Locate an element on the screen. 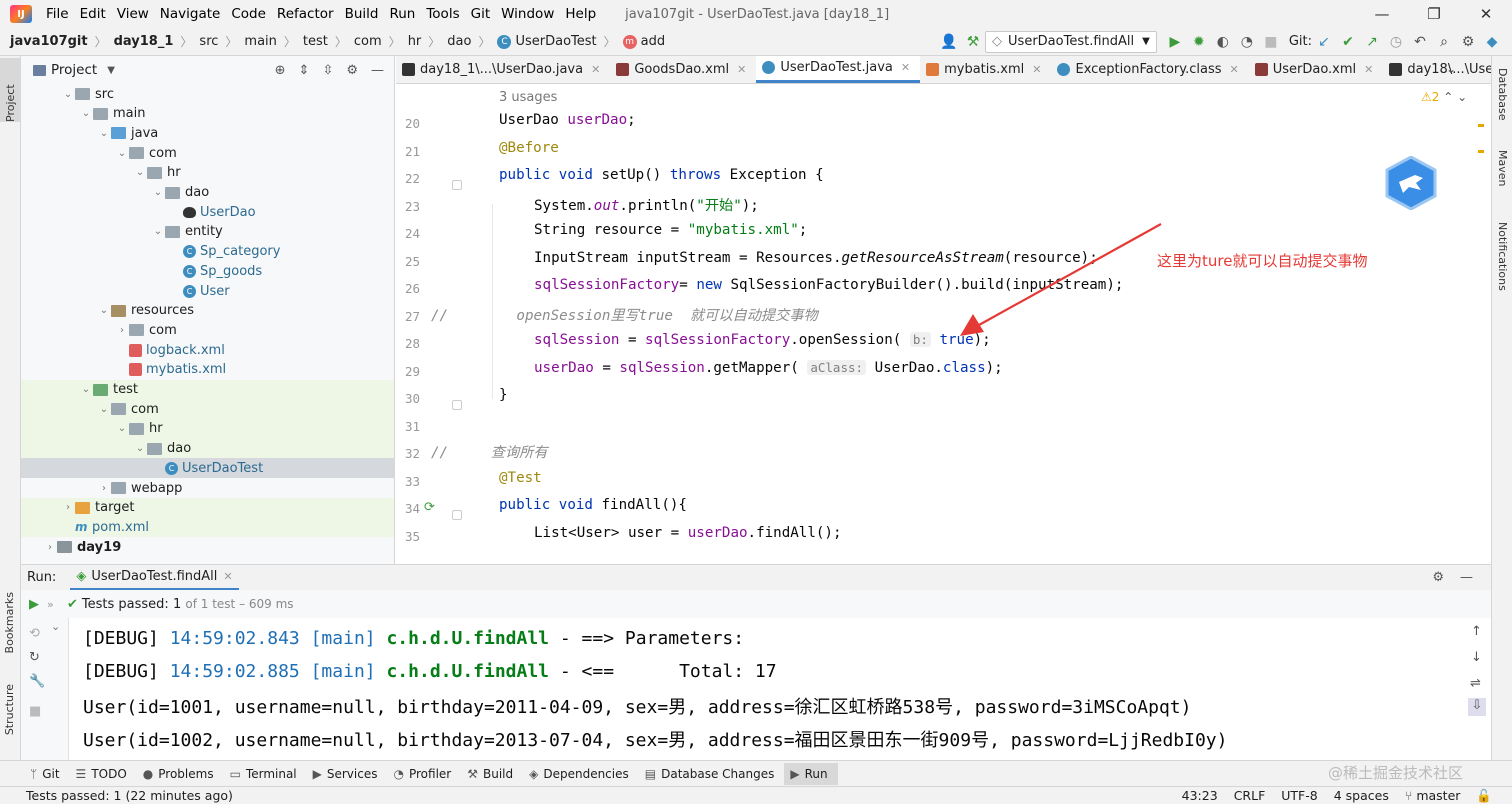 This screenshot has width=1512, height=804. project-strip-button: Project is located at coordinates (10, 90).